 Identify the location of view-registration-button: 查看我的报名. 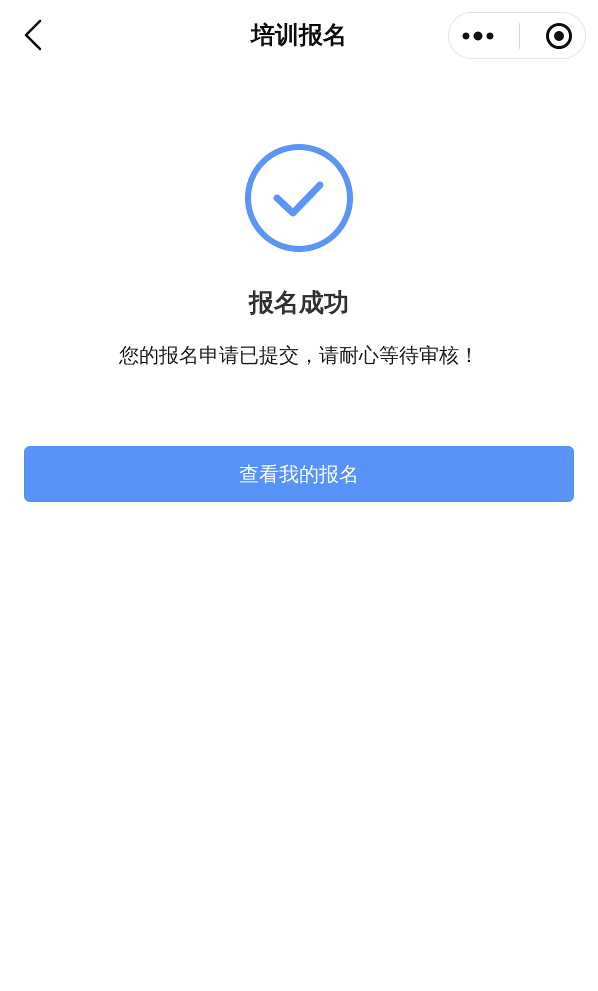
(299, 474).